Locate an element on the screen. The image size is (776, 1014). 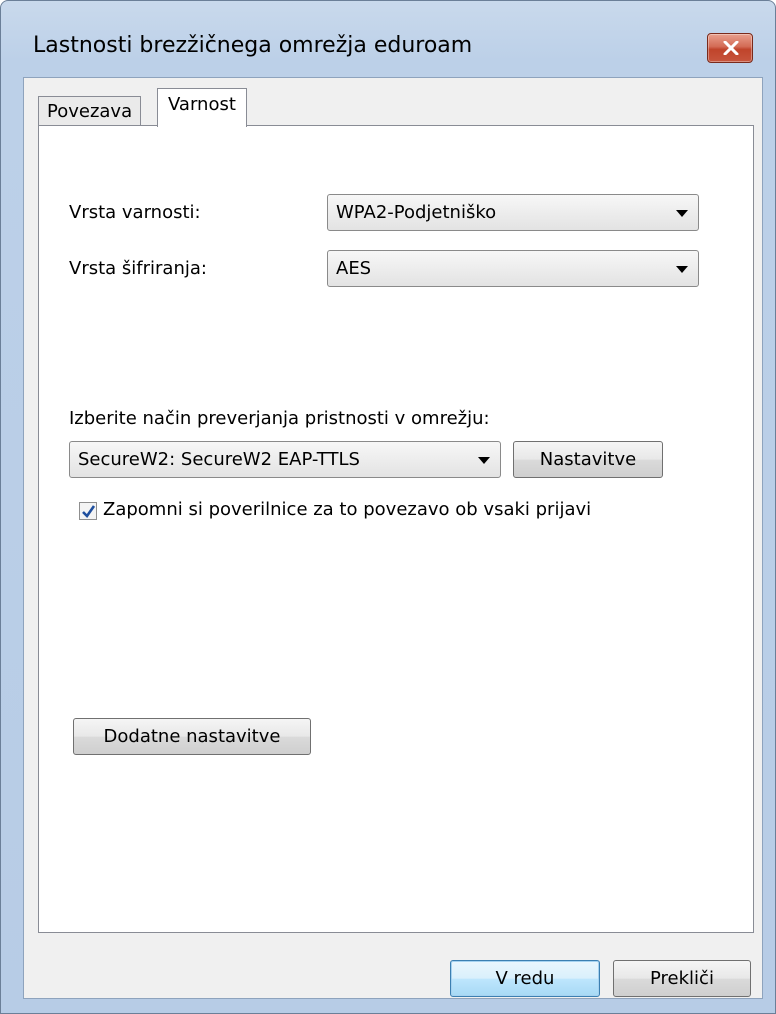
security-type-value: WPA2-Podjetniško is located at coordinates (416, 212).